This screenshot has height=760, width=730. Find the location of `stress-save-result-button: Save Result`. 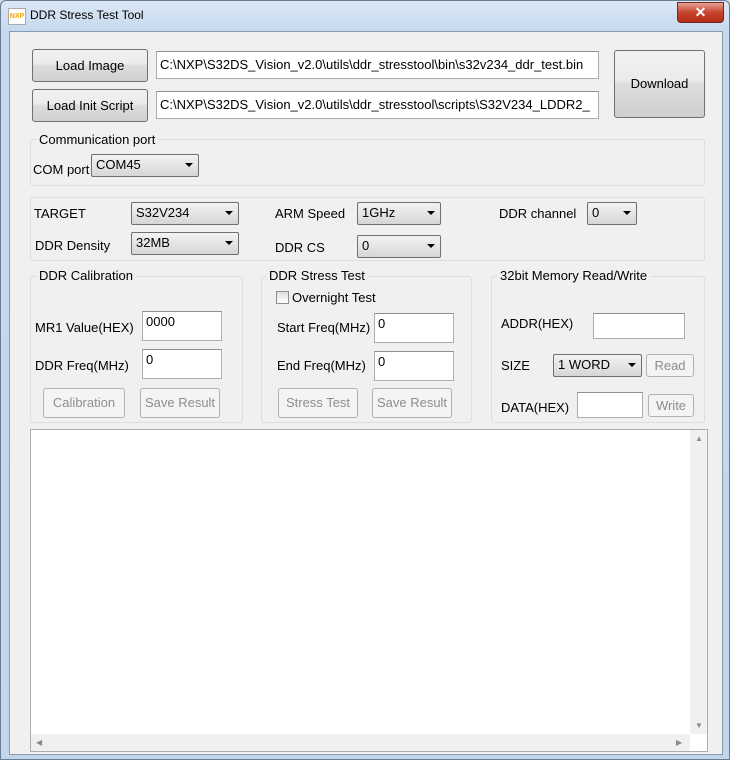

stress-save-result-button: Save Result is located at coordinates (412, 403).